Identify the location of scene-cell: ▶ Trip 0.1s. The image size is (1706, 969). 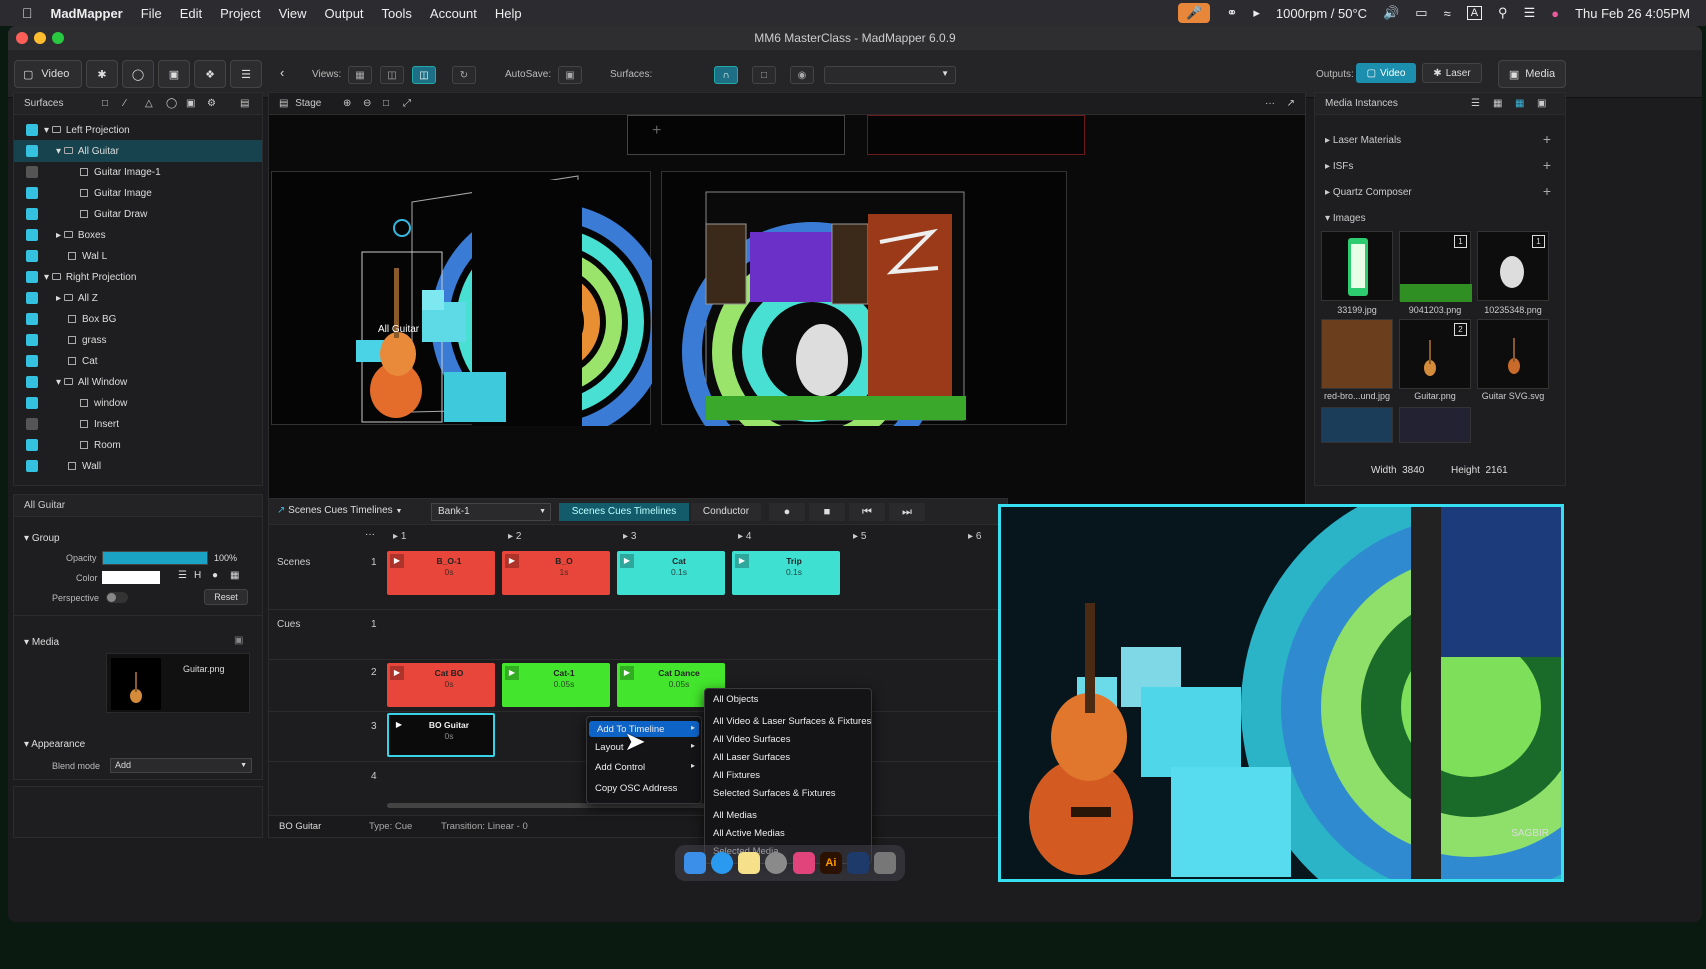
(786, 573).